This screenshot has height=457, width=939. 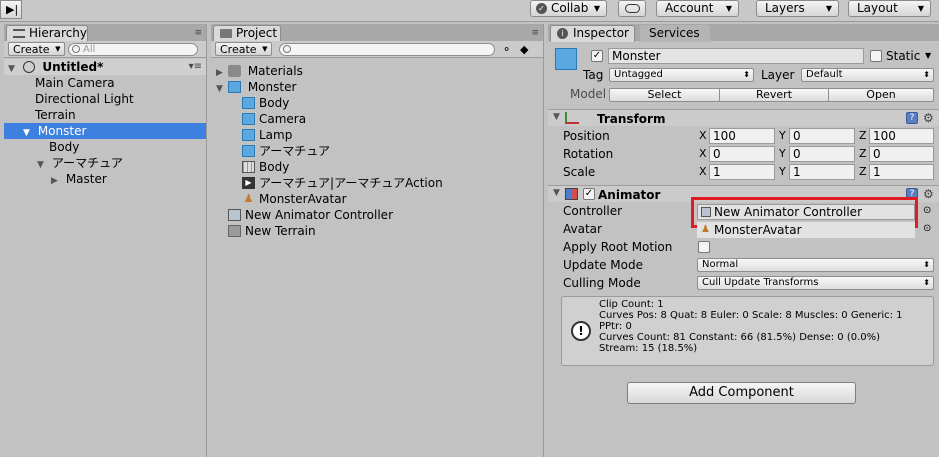 What do you see at coordinates (797, 8) in the screenshot?
I see `layers-button: Layers ▼` at bounding box center [797, 8].